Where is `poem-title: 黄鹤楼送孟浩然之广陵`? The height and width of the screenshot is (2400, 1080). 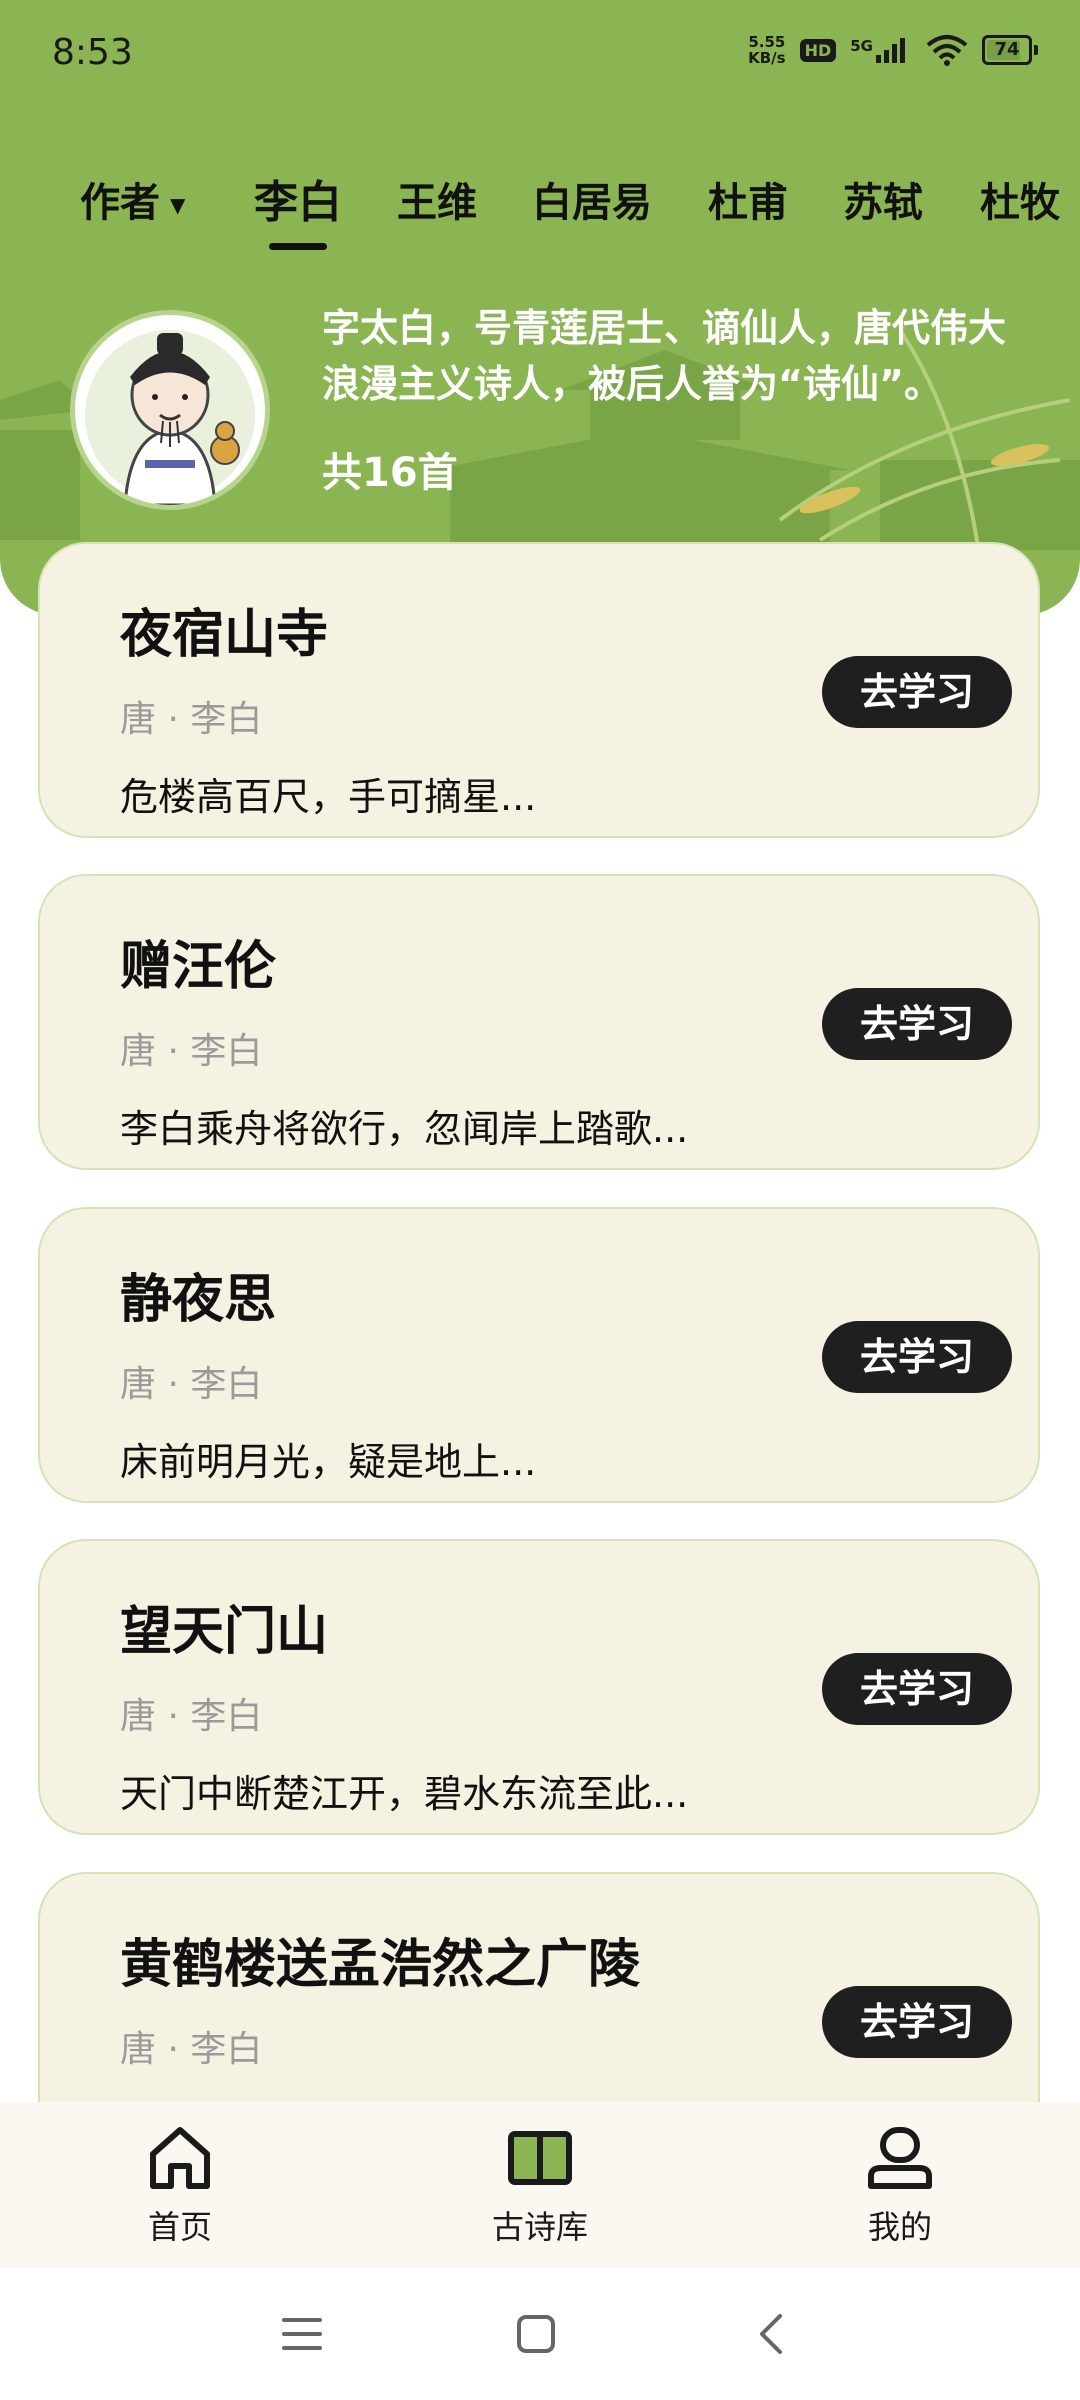 poem-title: 黄鹤楼送孟浩然之广陵 is located at coordinates (380, 1965).